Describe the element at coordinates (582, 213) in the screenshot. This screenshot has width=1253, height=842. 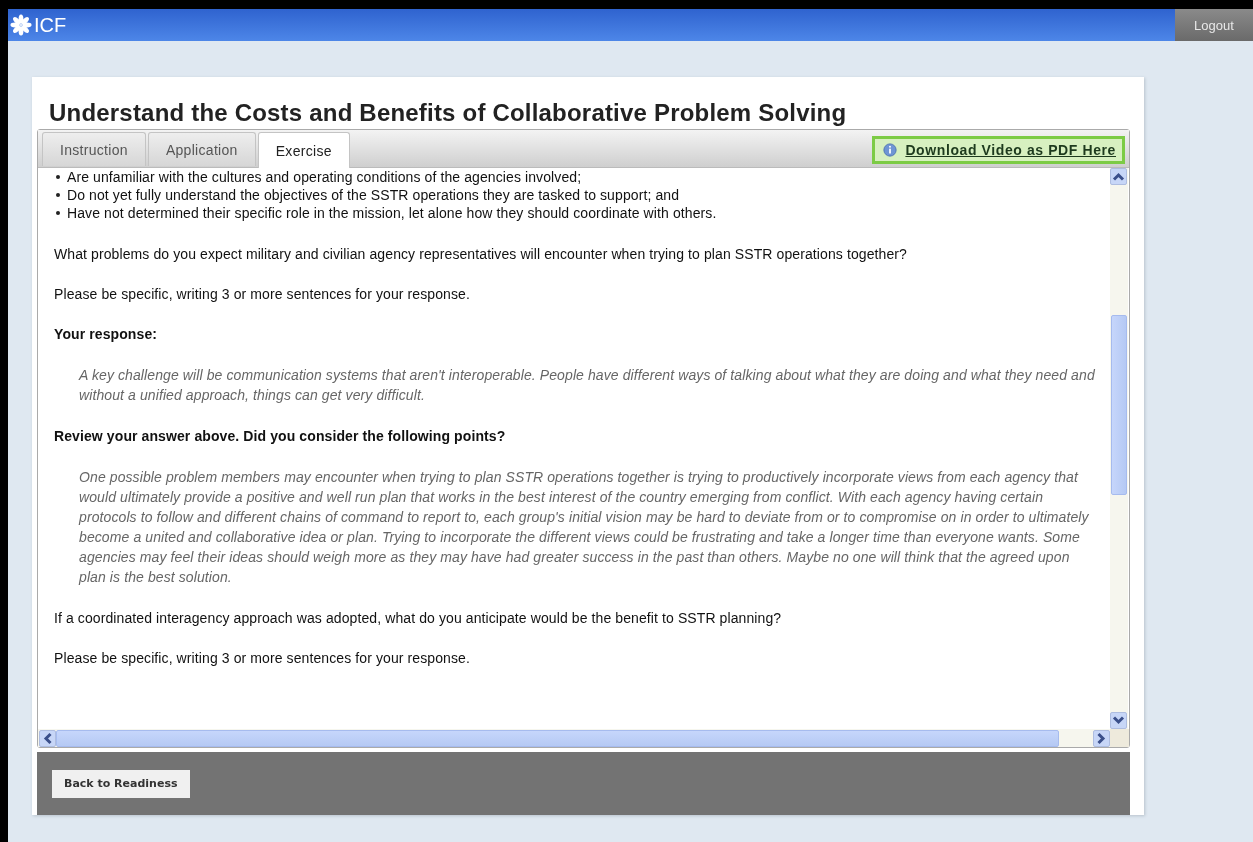
I see `bullet-item: Have not determined their specific role in the mission, let alone how they should coordinate with others.` at that location.